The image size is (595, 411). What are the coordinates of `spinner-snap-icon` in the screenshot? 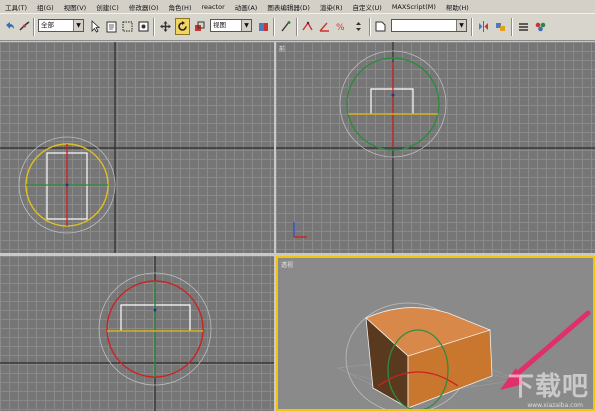 It's located at (358, 26).